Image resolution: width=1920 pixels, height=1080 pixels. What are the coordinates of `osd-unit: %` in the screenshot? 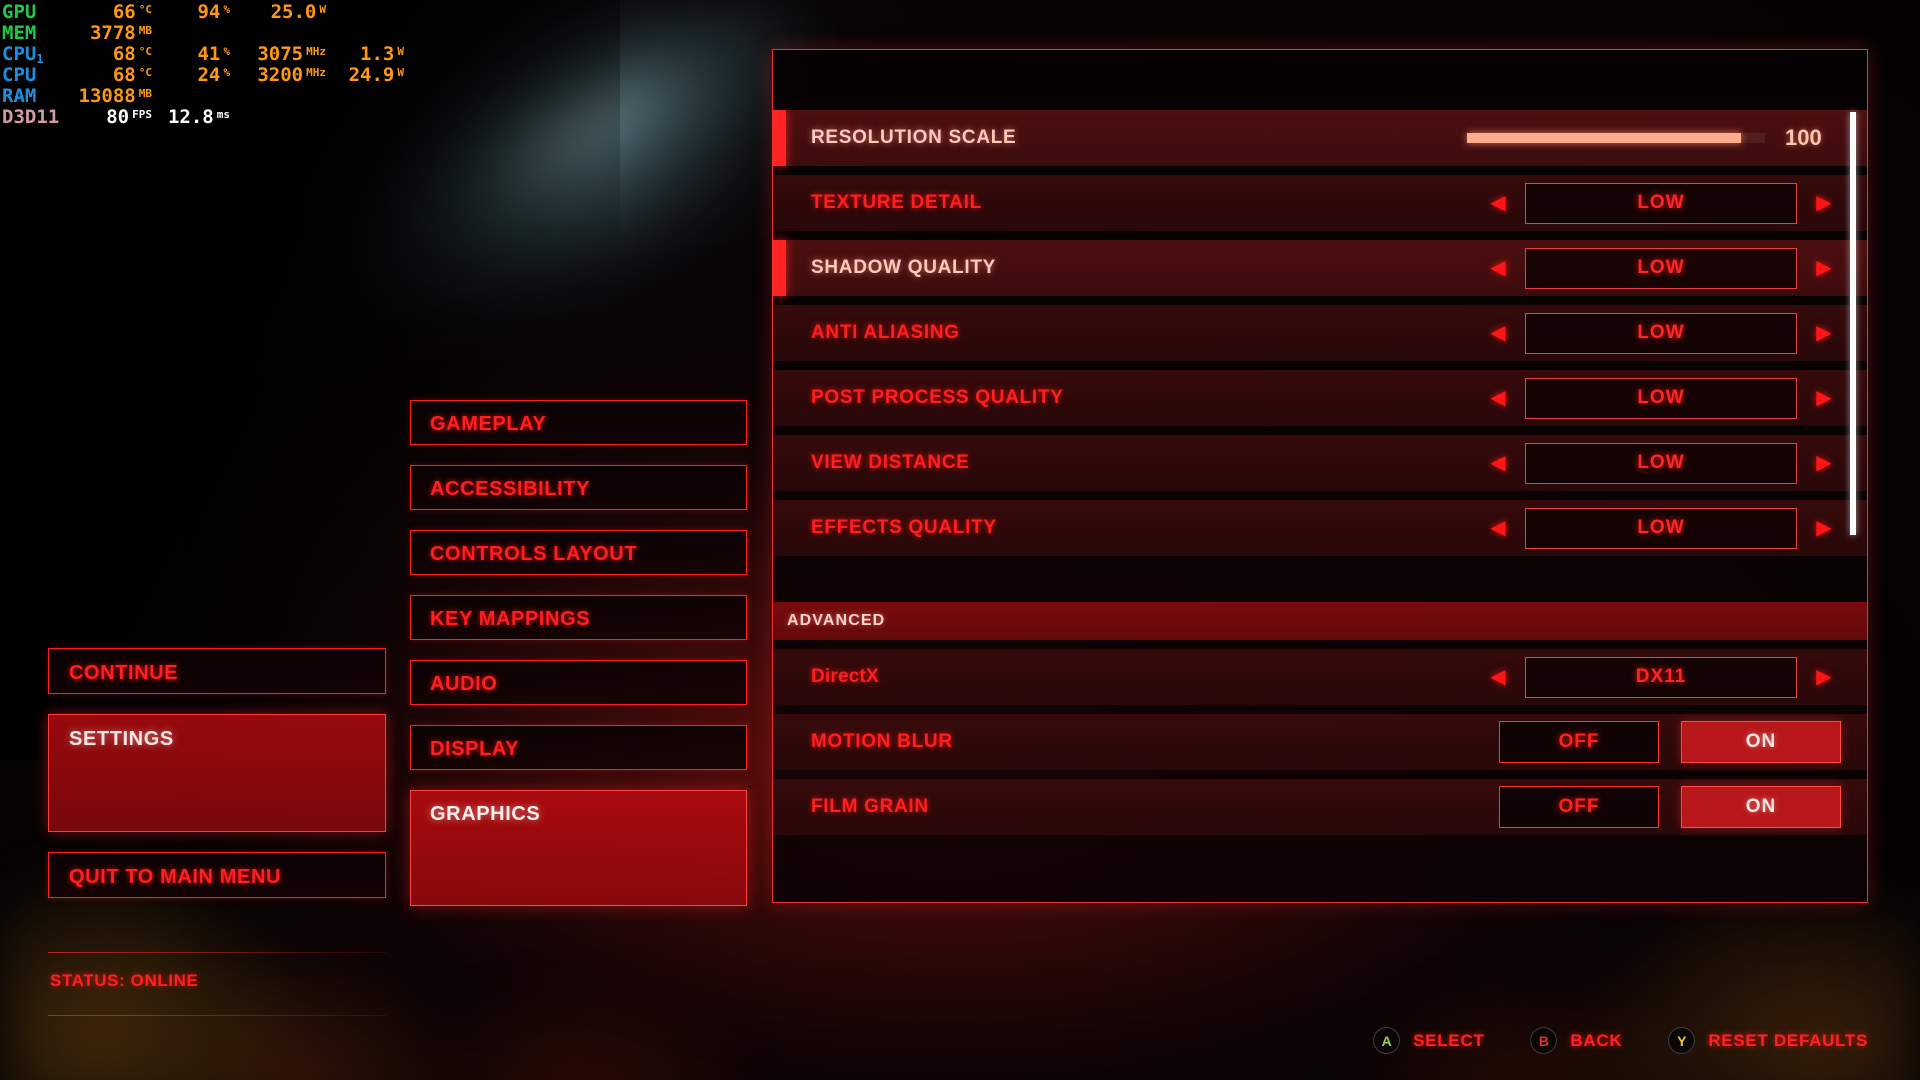 It's located at (226, 9).